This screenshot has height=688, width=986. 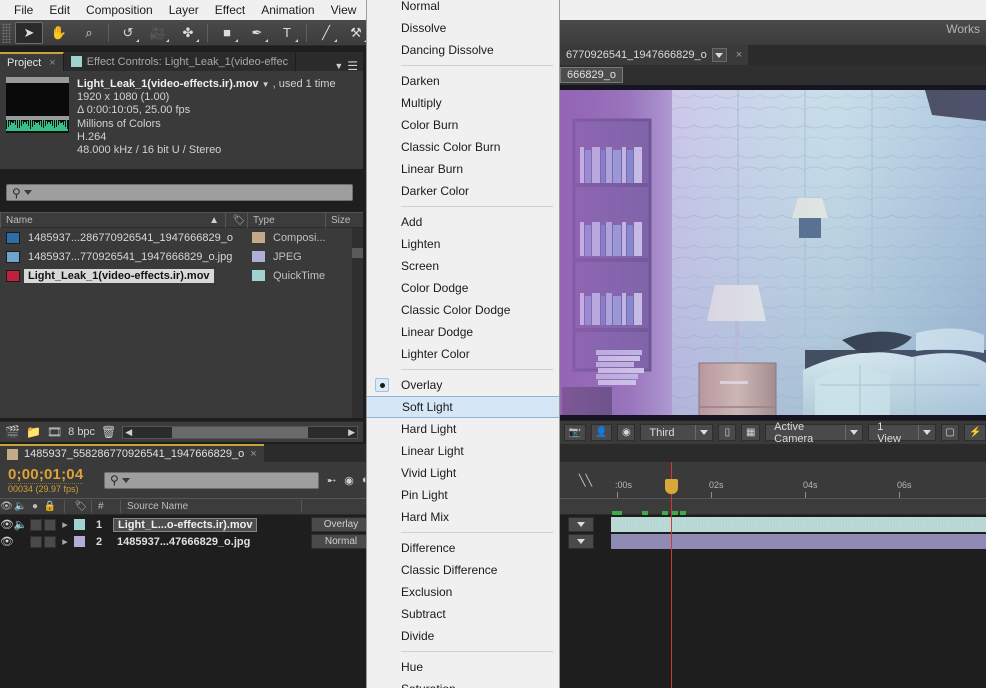 I want to click on draft-3d-icon: ◉, so click(x=349, y=480).